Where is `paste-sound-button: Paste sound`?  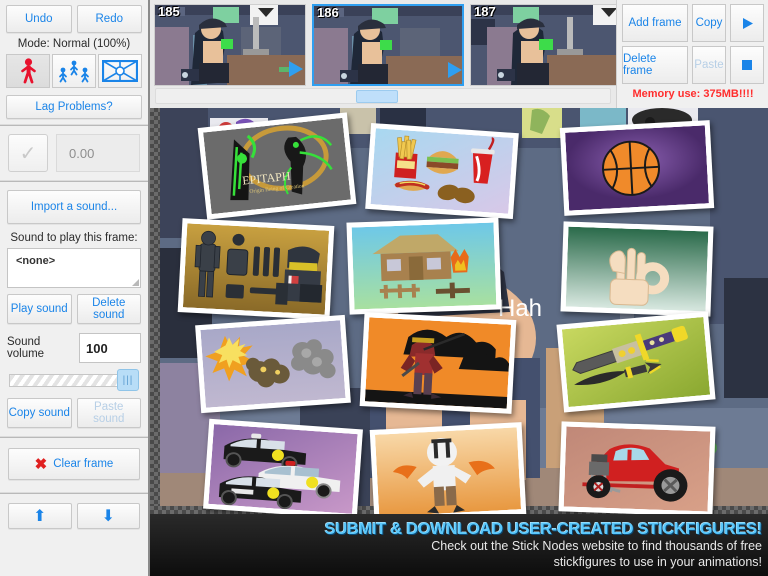
paste-sound-button: Paste sound is located at coordinates (108, 413).